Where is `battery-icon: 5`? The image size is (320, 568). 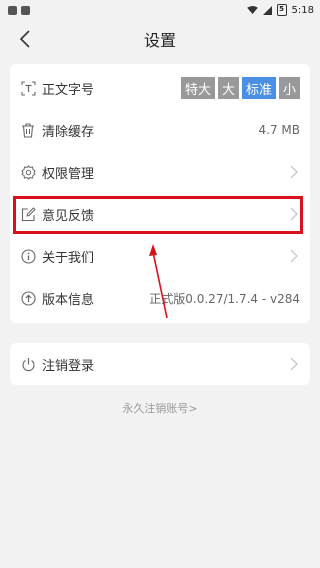
battery-icon: 5 is located at coordinates (281, 10).